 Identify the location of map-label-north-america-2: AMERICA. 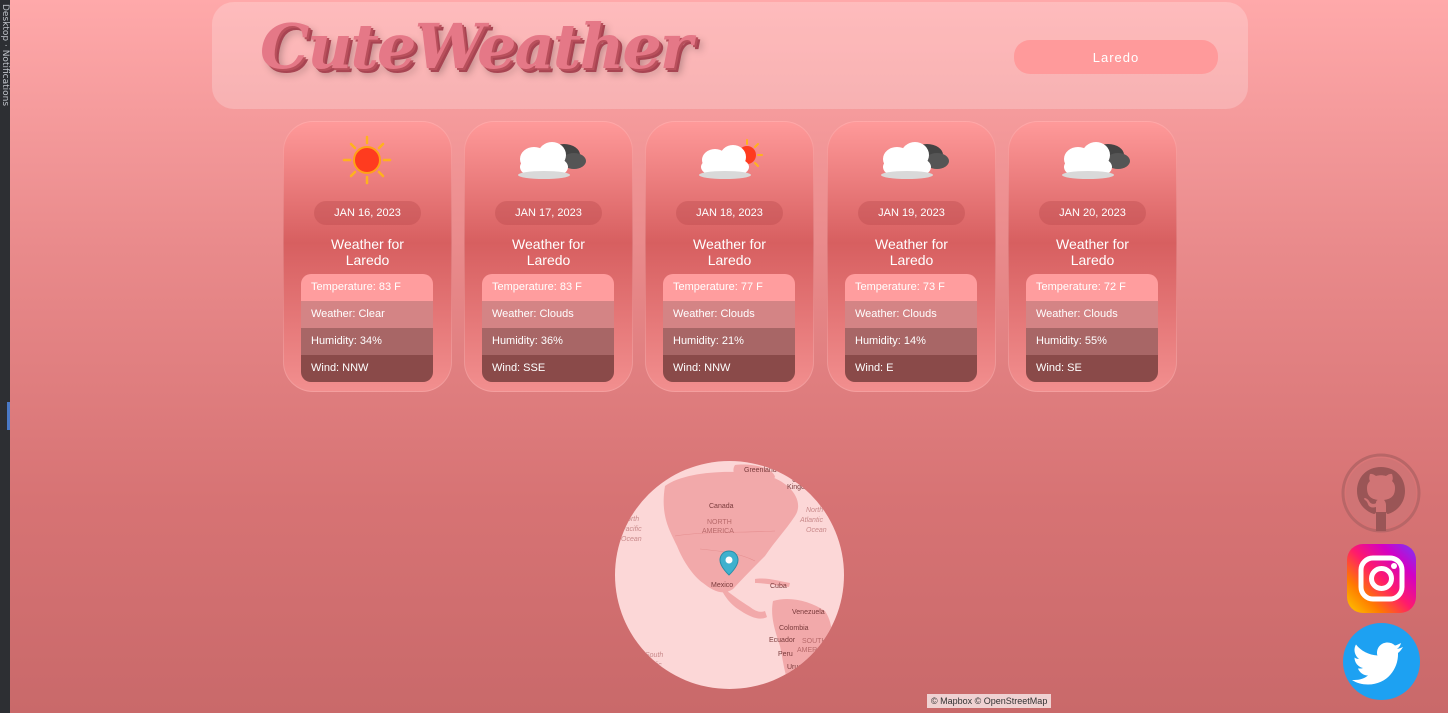
(718, 531).